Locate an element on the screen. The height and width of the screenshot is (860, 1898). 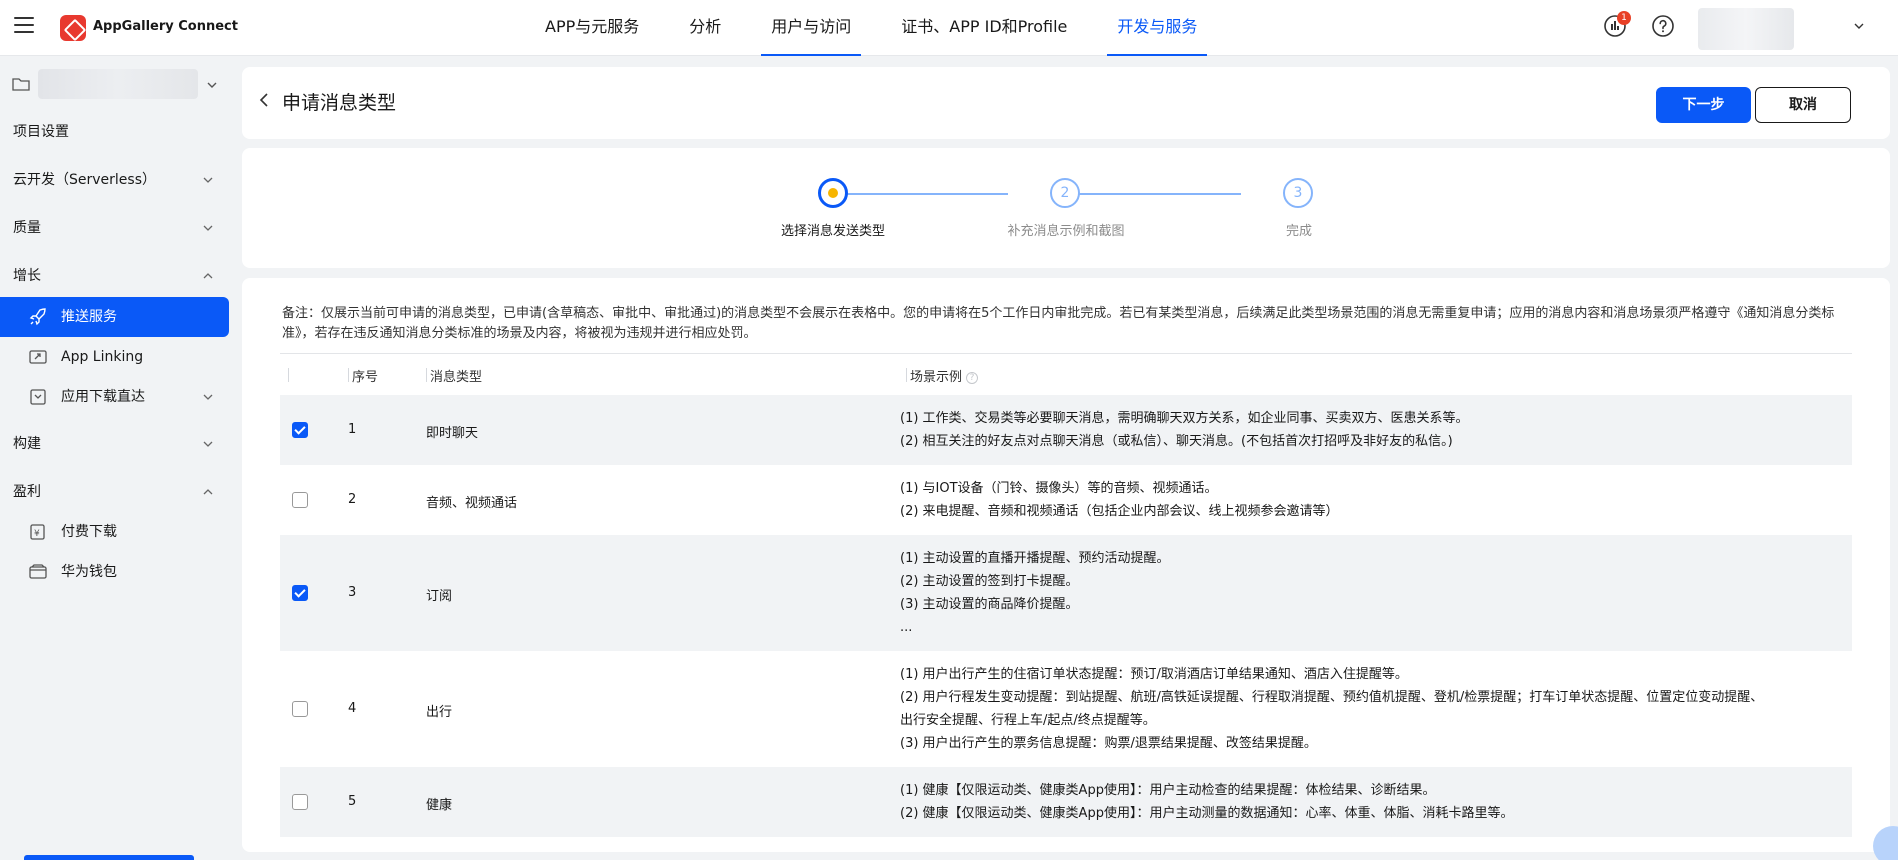
sidebar-item-app-download: 应用下载直达 is located at coordinates (114, 397).